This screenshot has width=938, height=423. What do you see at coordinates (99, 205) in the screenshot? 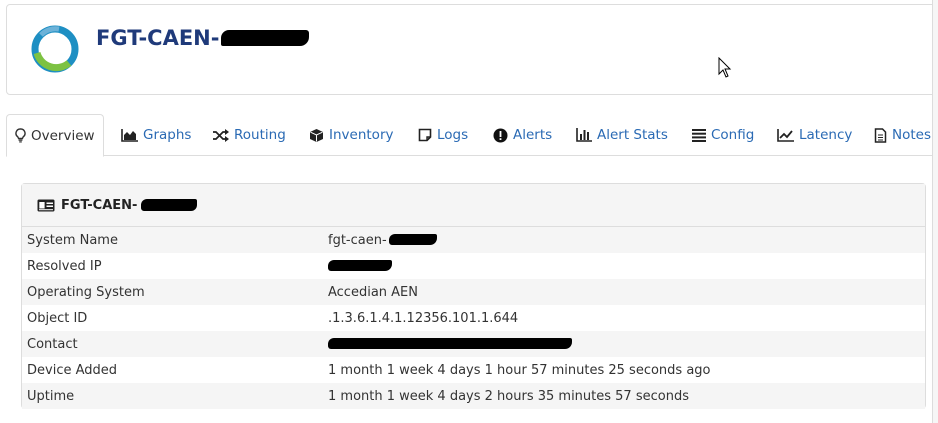
I see `card-title: FGT-CAEN-` at bounding box center [99, 205].